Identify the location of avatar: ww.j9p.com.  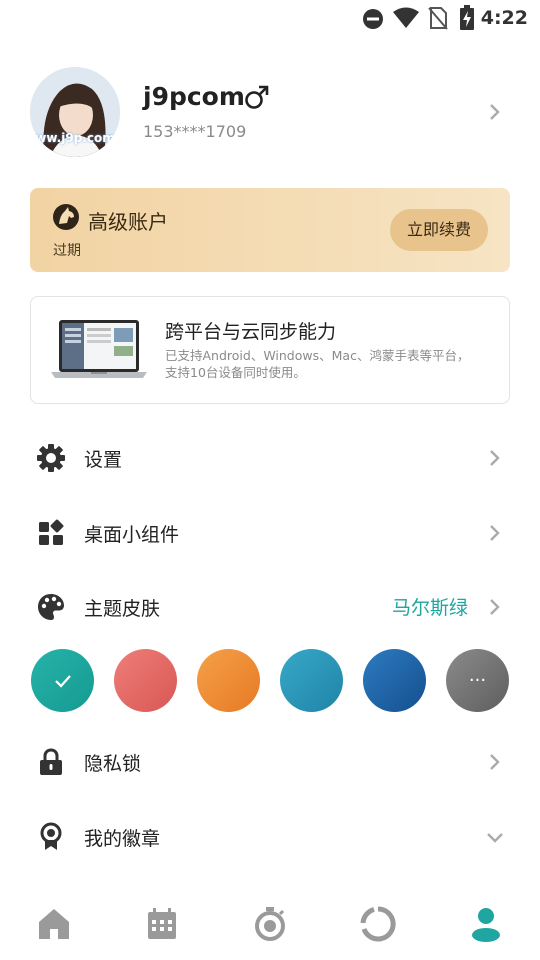
(75, 112).